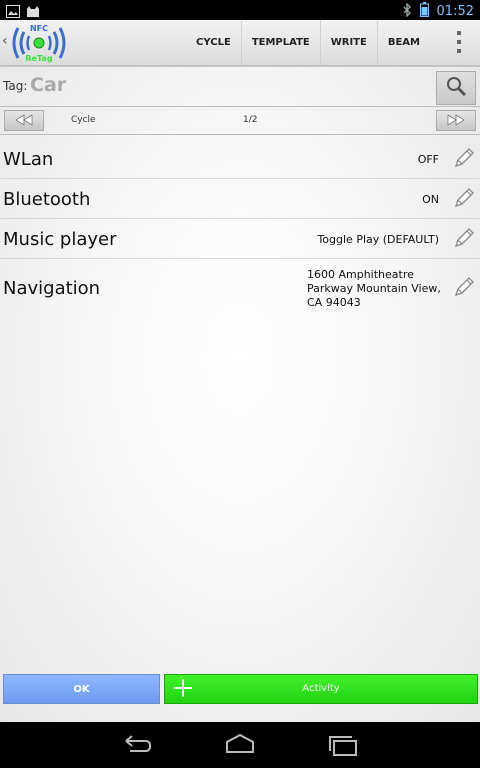  What do you see at coordinates (15, 86) in the screenshot?
I see `tag-label: Tag:` at bounding box center [15, 86].